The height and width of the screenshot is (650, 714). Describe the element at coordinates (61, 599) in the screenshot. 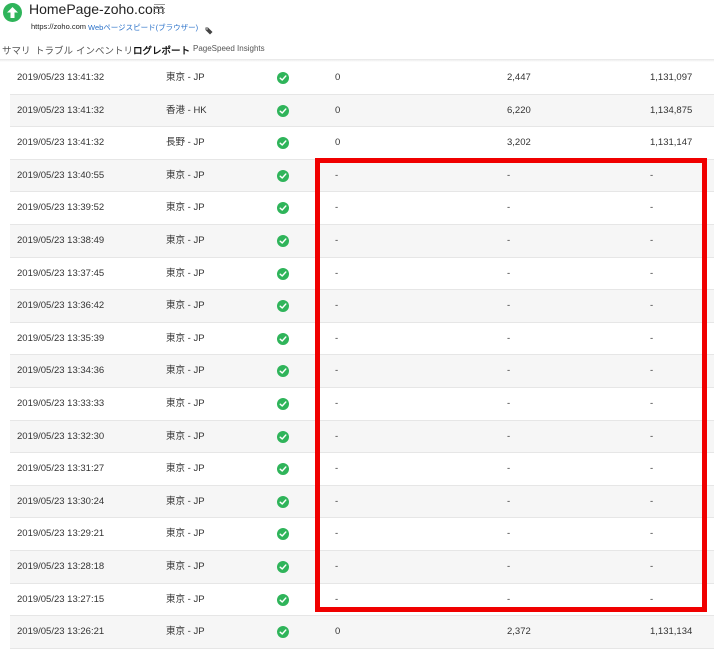

I see `timestamp-cell: 2019/05/23 13:27:15` at that location.